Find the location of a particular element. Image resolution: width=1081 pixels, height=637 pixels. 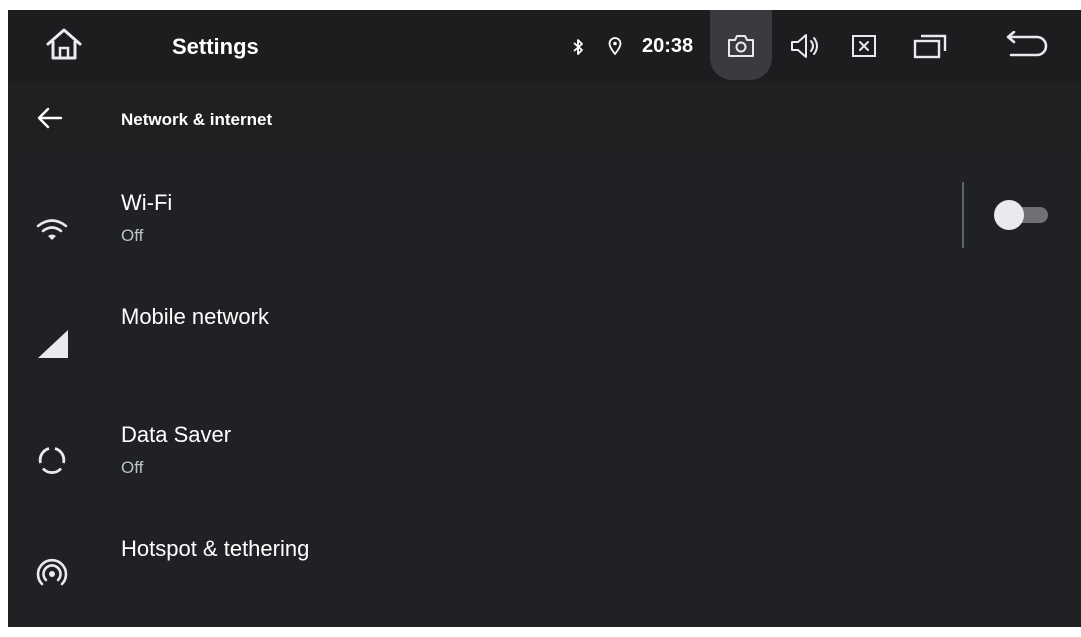

wifi-toggle is located at coordinates (1022, 215).